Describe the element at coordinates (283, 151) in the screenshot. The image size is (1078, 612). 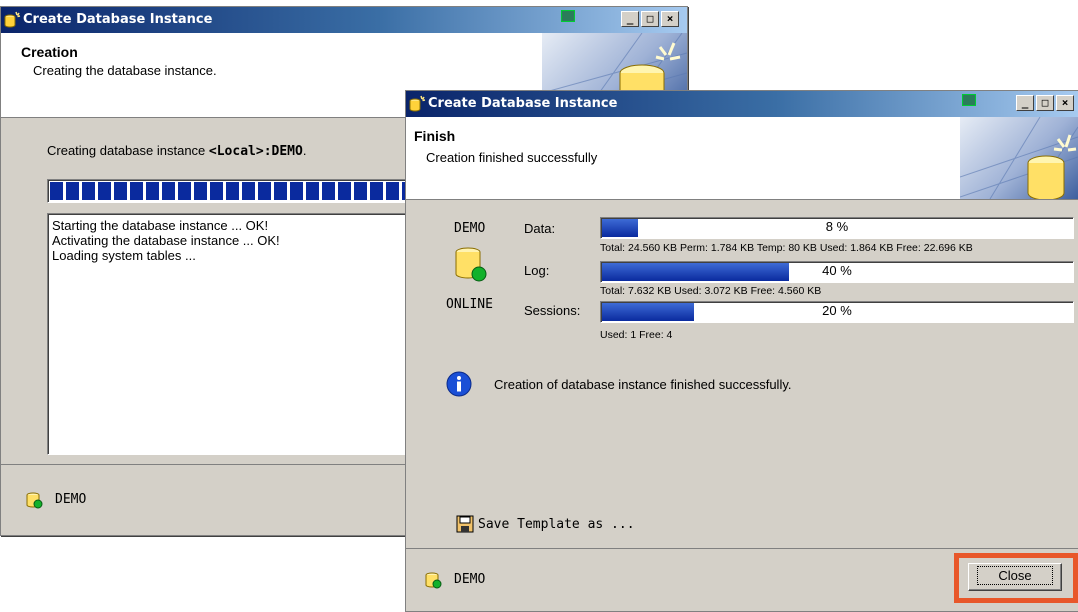
I see `status-instance-name: :DEMO` at that location.